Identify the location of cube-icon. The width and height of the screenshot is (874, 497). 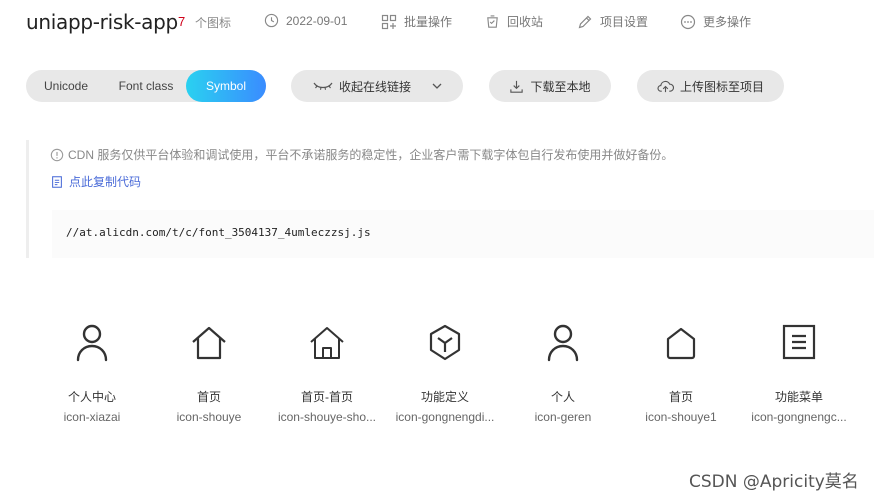
(445, 342).